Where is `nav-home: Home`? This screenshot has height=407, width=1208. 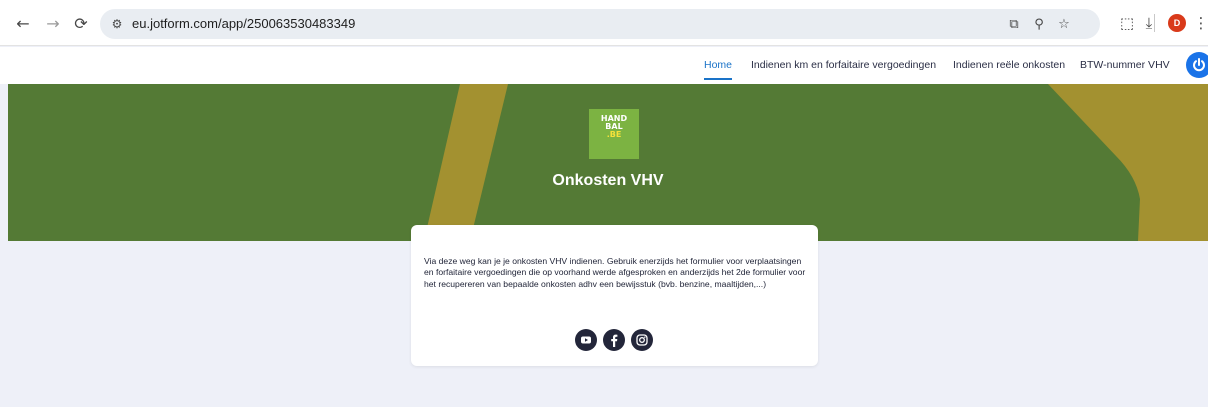 nav-home: Home is located at coordinates (718, 65).